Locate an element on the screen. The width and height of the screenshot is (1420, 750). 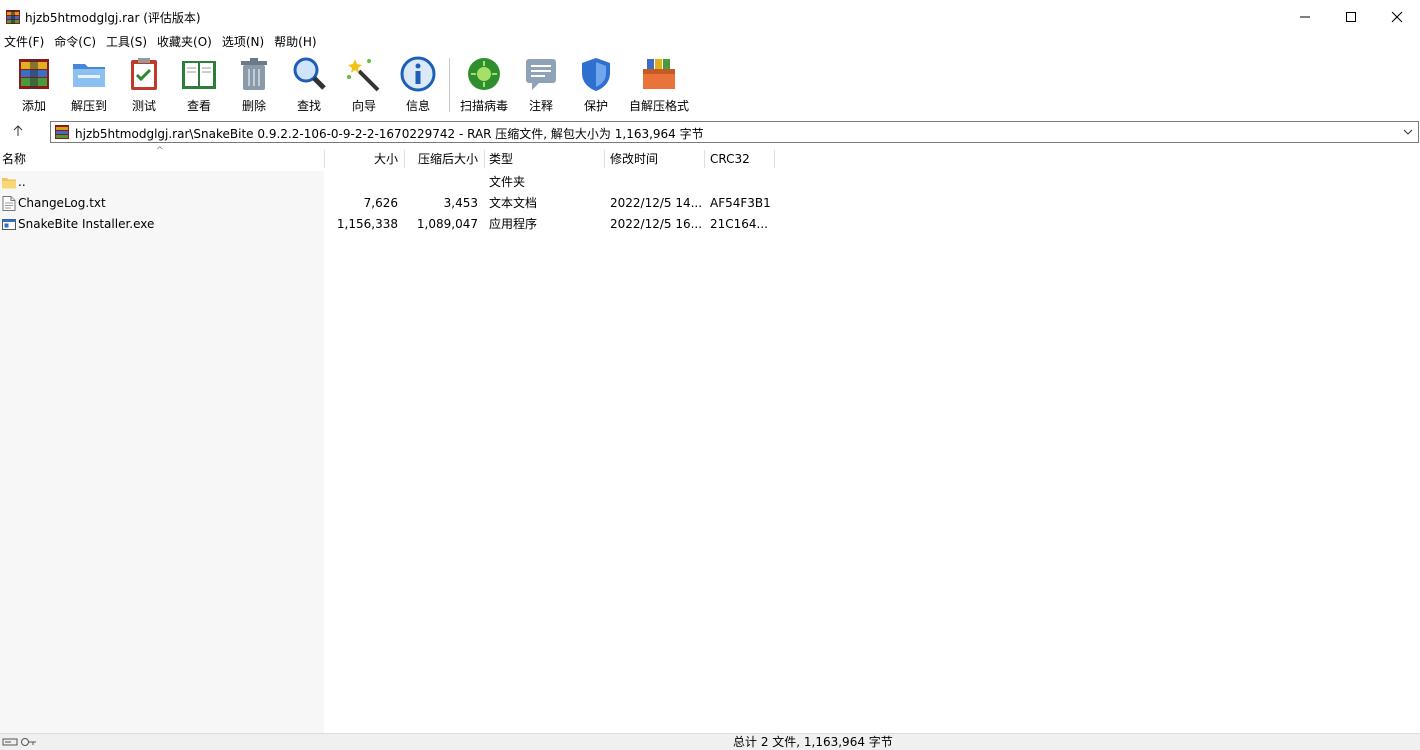
menu-tools: 工具(S) is located at coordinates (126, 42).